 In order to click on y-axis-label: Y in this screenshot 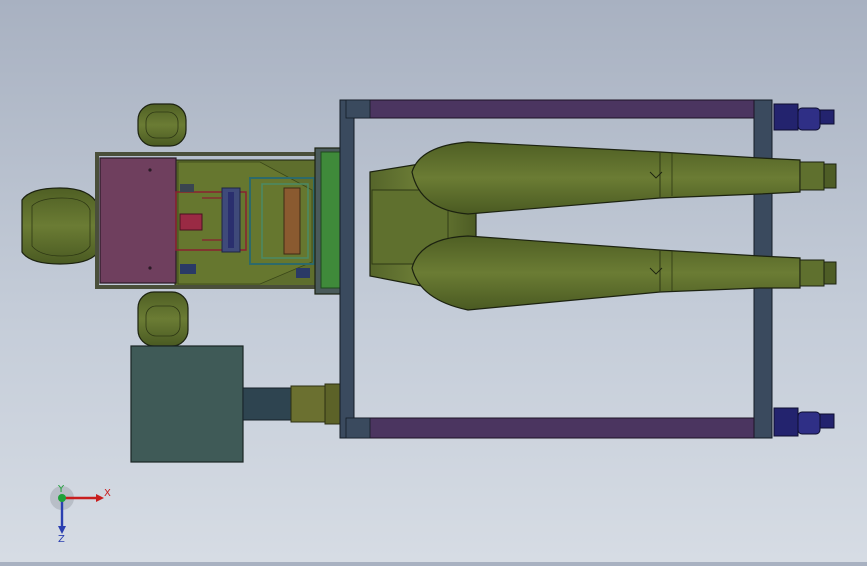, I will do `click(61, 489)`.